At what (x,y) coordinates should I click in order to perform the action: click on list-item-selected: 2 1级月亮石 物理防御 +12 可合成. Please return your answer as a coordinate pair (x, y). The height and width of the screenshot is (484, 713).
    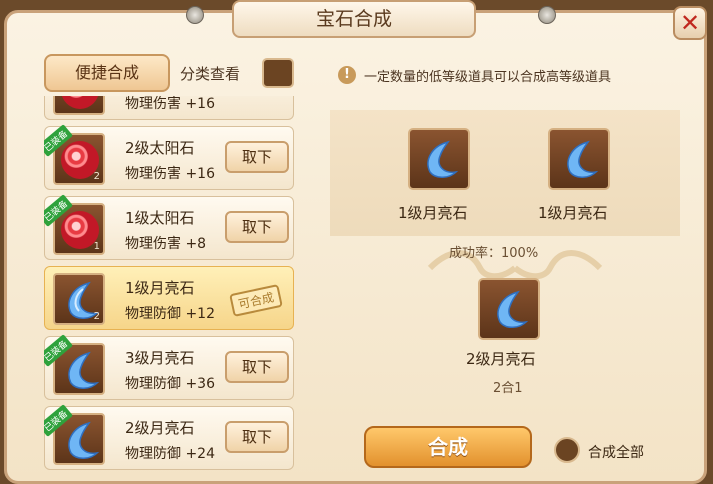
    Looking at the image, I should click on (169, 298).